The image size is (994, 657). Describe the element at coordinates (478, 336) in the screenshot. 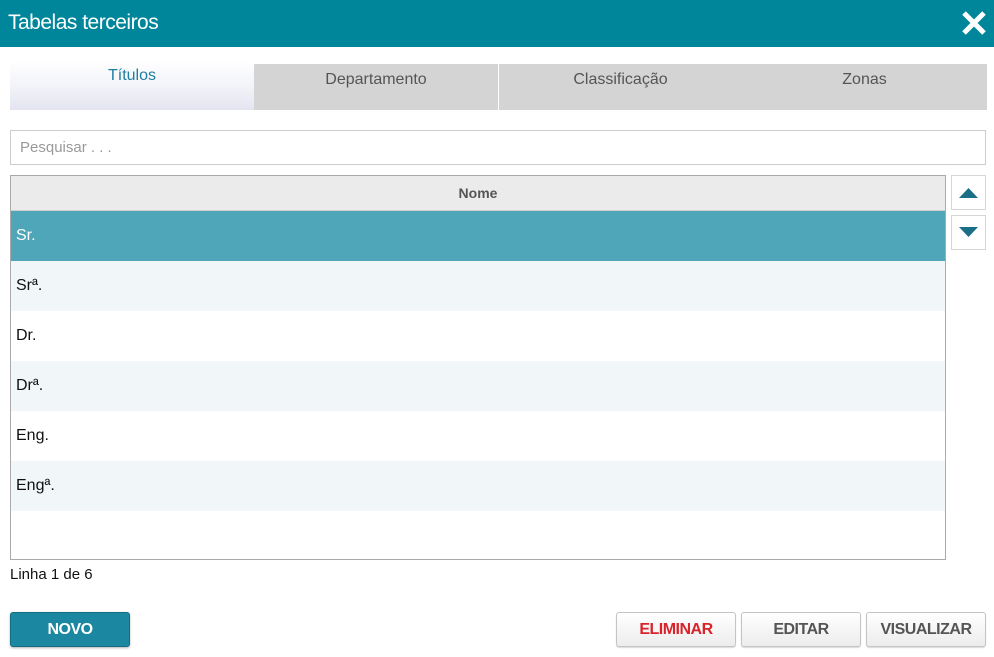

I see `table-row: Dr.` at that location.